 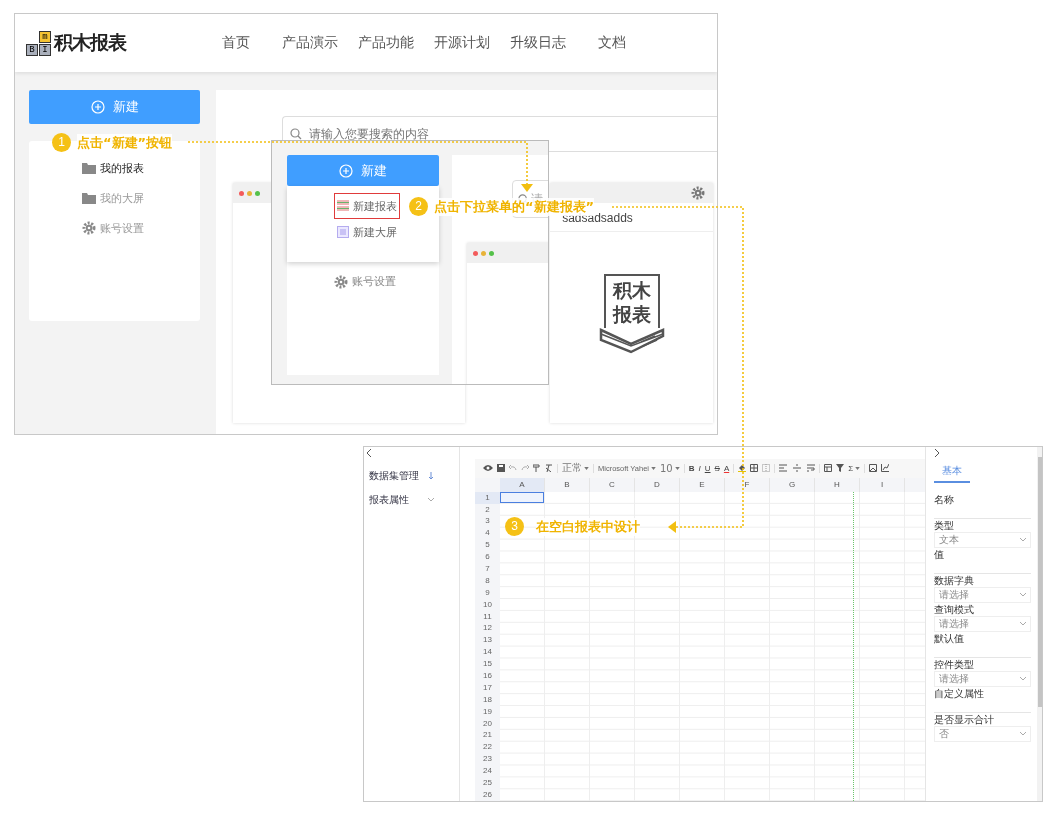 What do you see at coordinates (487, 652) in the screenshot?
I see `row-number: 14` at bounding box center [487, 652].